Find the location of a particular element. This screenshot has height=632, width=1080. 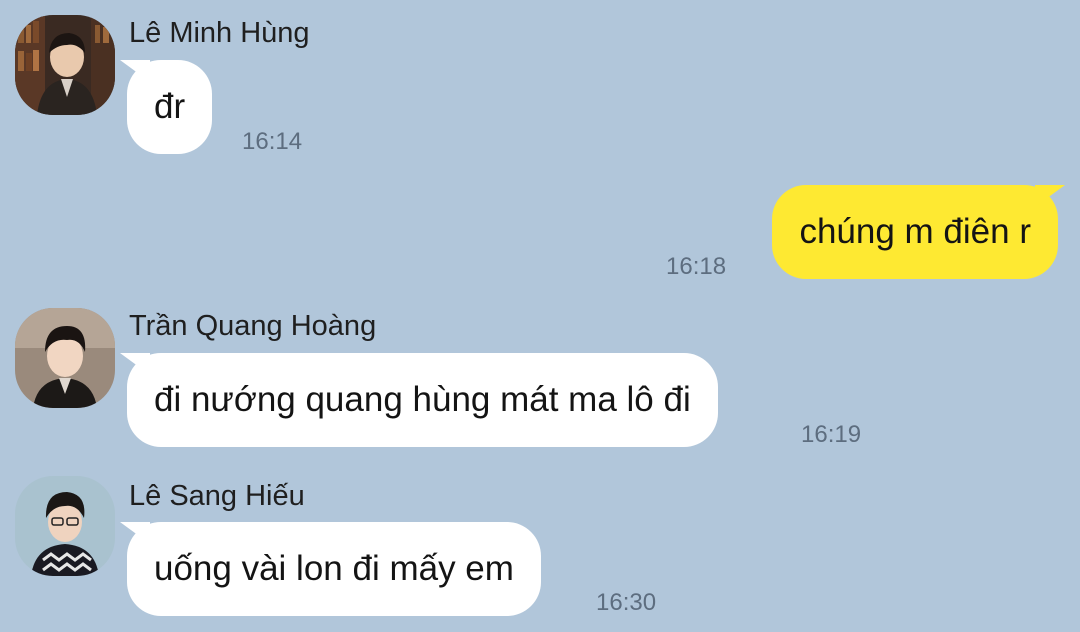

message-timestamp: 16:14 is located at coordinates (272, 141).